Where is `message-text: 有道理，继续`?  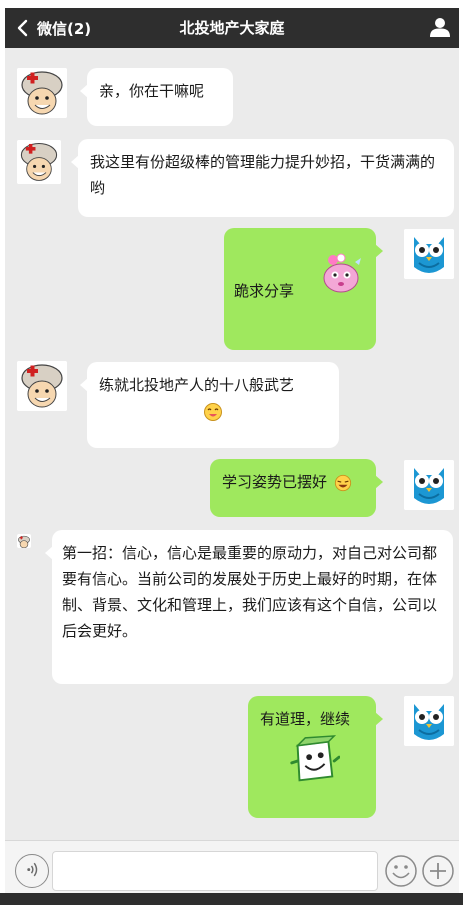
message-text: 有道理，继续 is located at coordinates (305, 719).